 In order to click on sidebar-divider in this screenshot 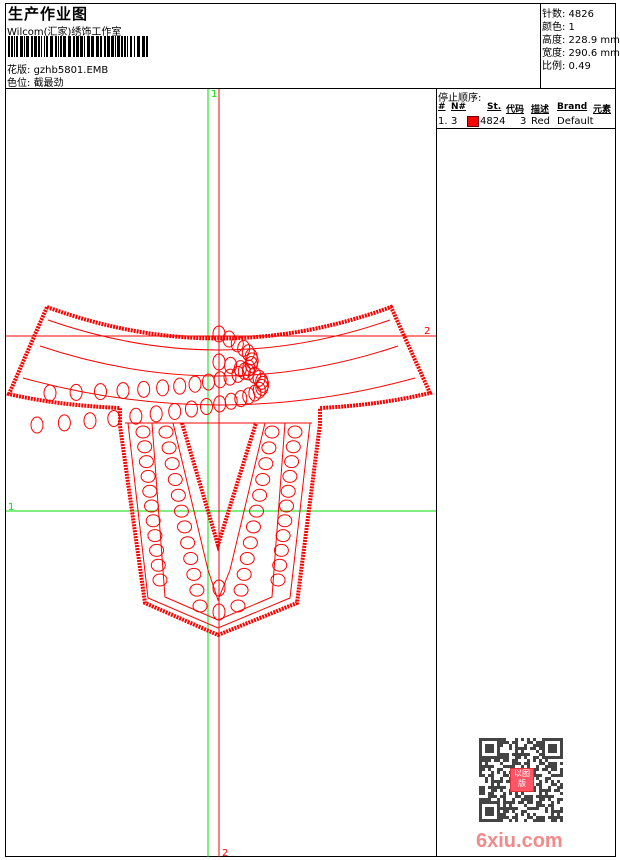, I will do `click(436, 472)`.